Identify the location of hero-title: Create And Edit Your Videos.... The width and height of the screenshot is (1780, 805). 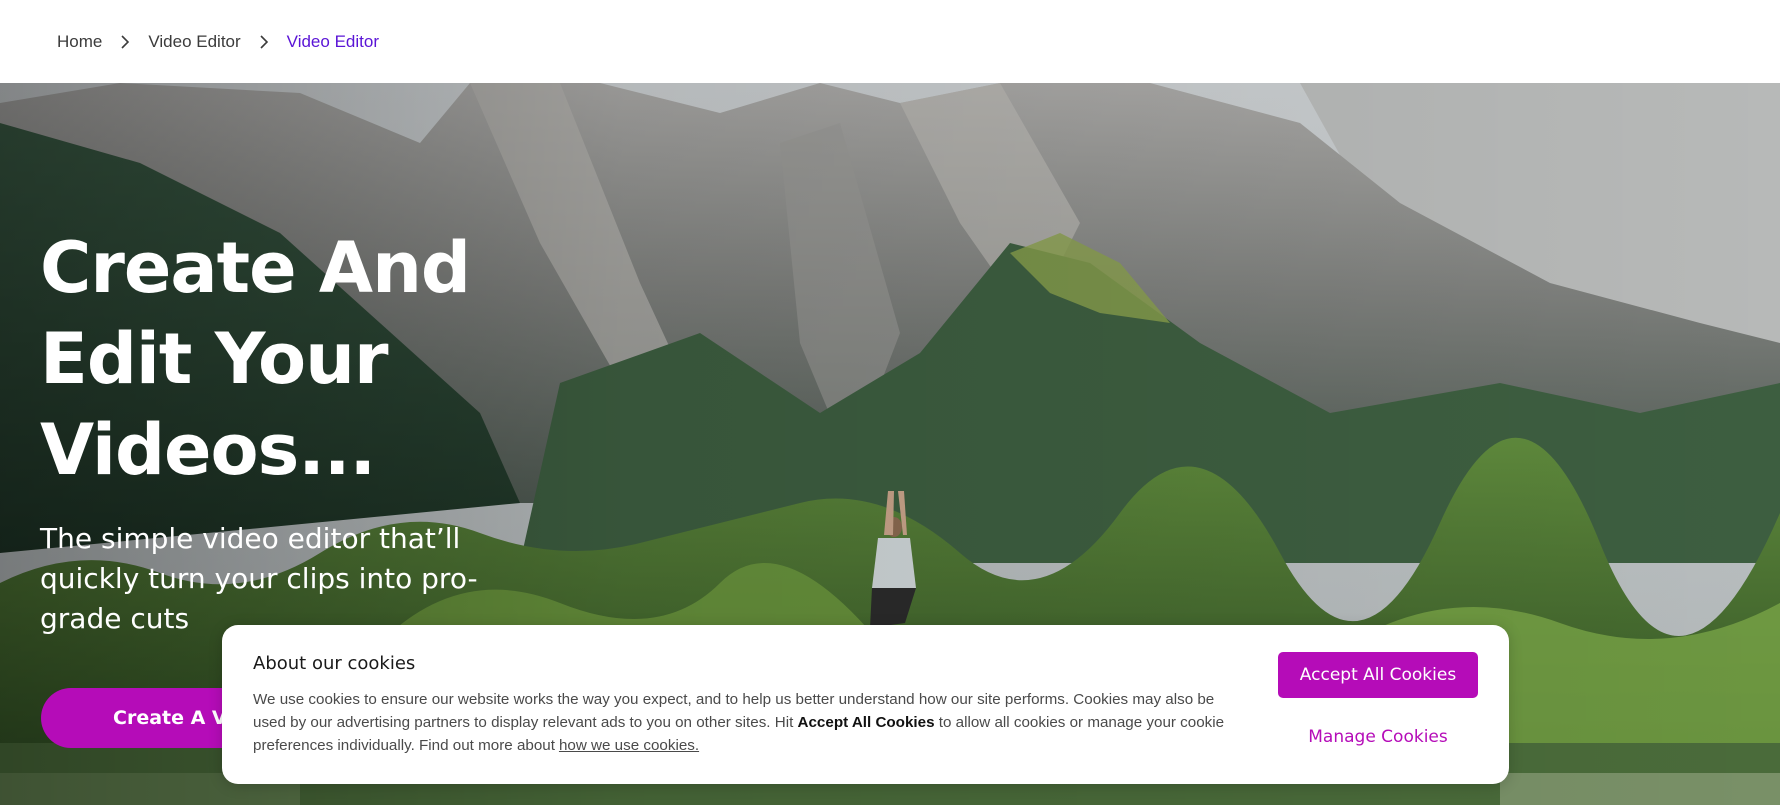
(255, 359).